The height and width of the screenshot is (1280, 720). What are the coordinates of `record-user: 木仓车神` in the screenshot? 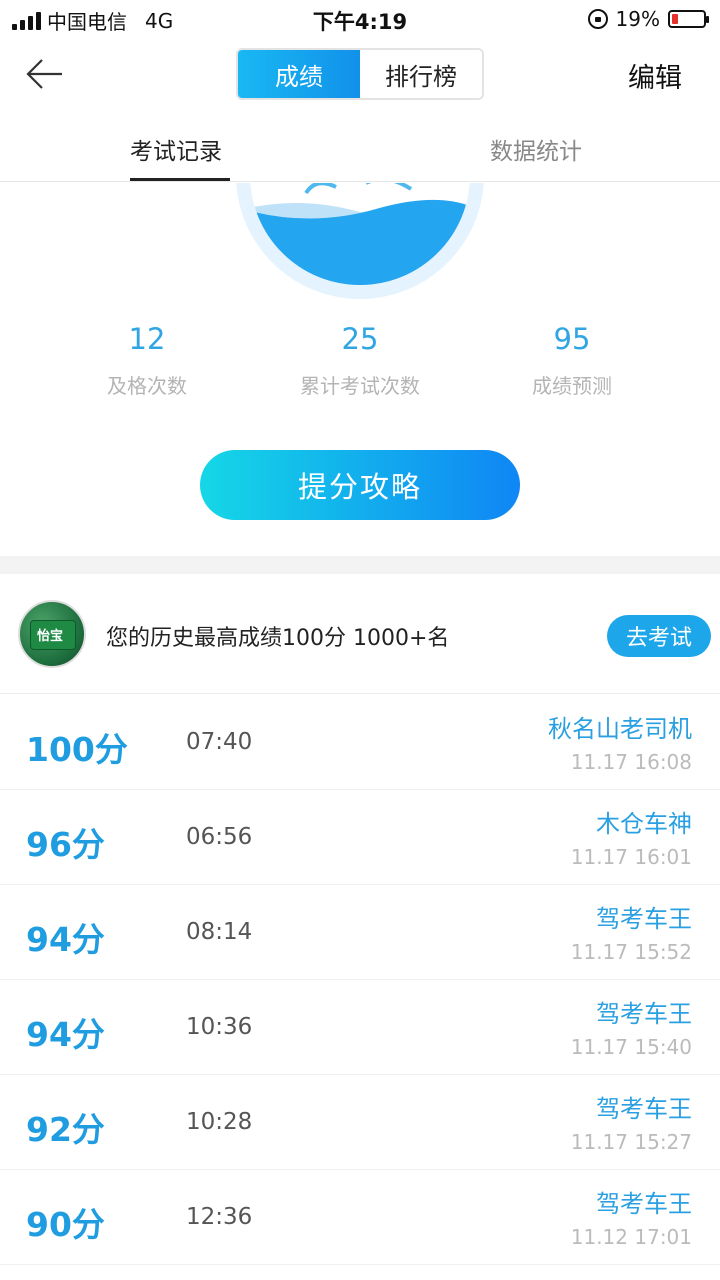 It's located at (644, 821).